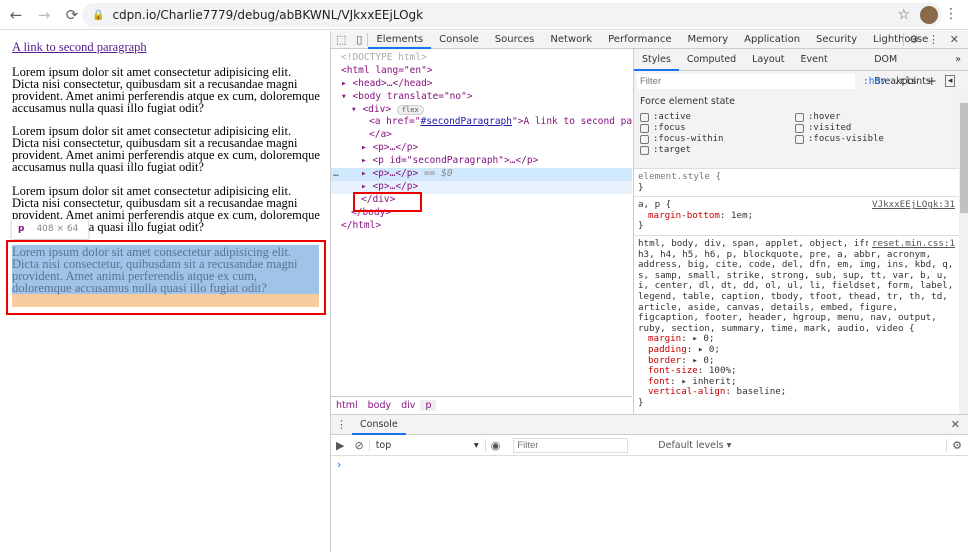 The height and width of the screenshot is (552, 968). Describe the element at coordinates (387, 202) in the screenshot. I see `annotation-red-box` at that location.